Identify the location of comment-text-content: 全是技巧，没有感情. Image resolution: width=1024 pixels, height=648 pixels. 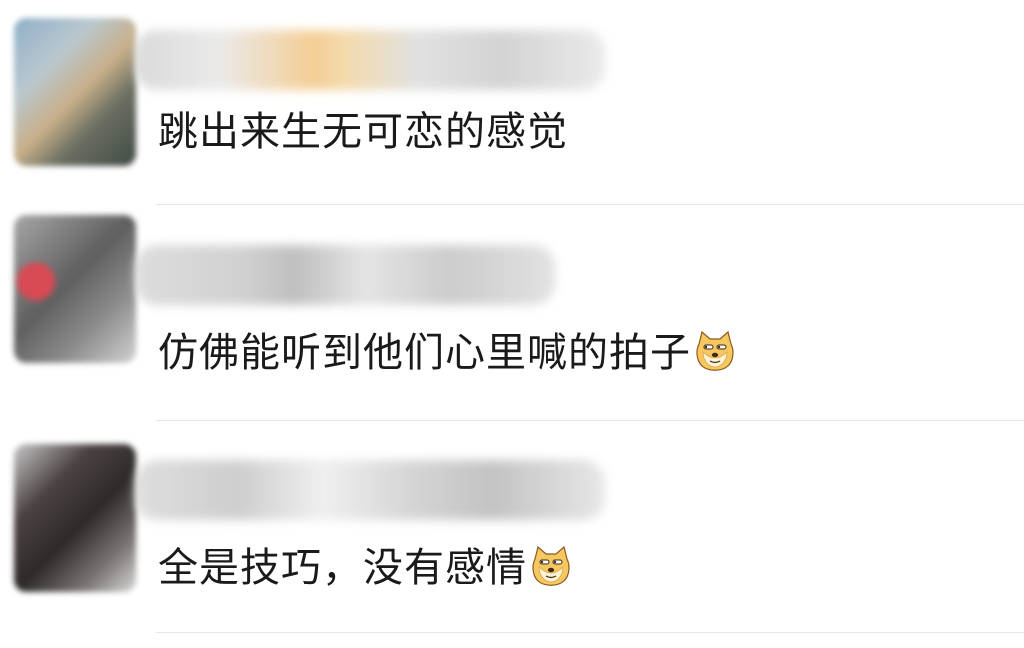
(342, 568).